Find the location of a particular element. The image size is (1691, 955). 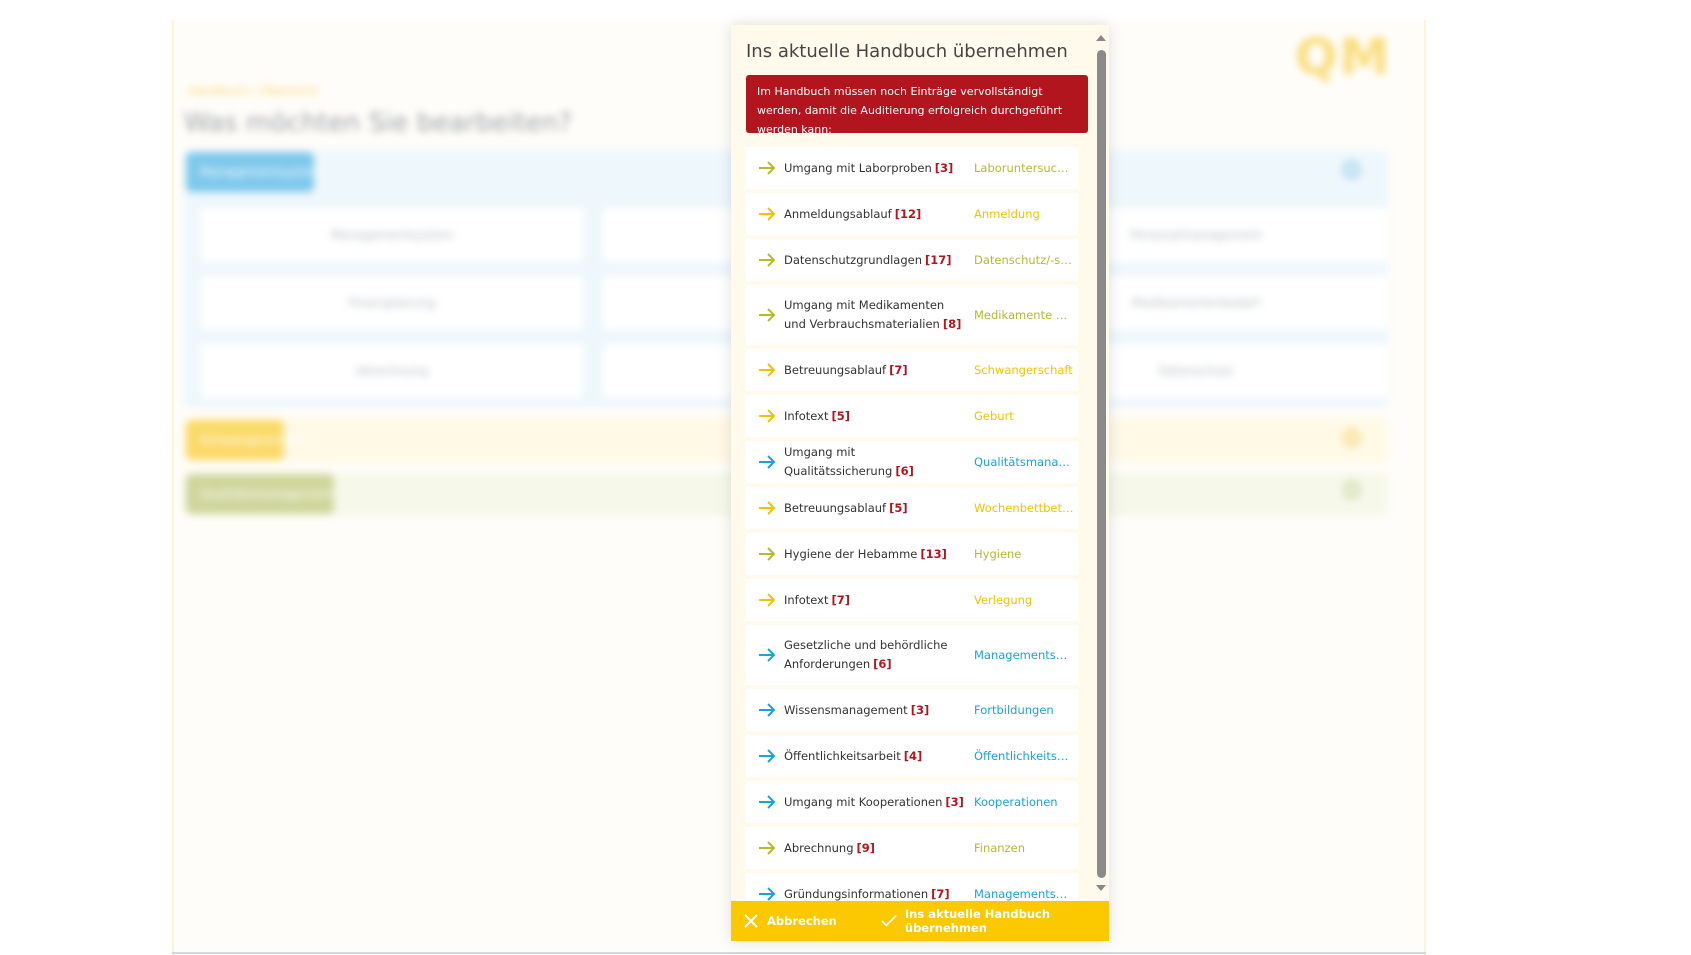

page-bottom-divider is located at coordinates (799, 953).